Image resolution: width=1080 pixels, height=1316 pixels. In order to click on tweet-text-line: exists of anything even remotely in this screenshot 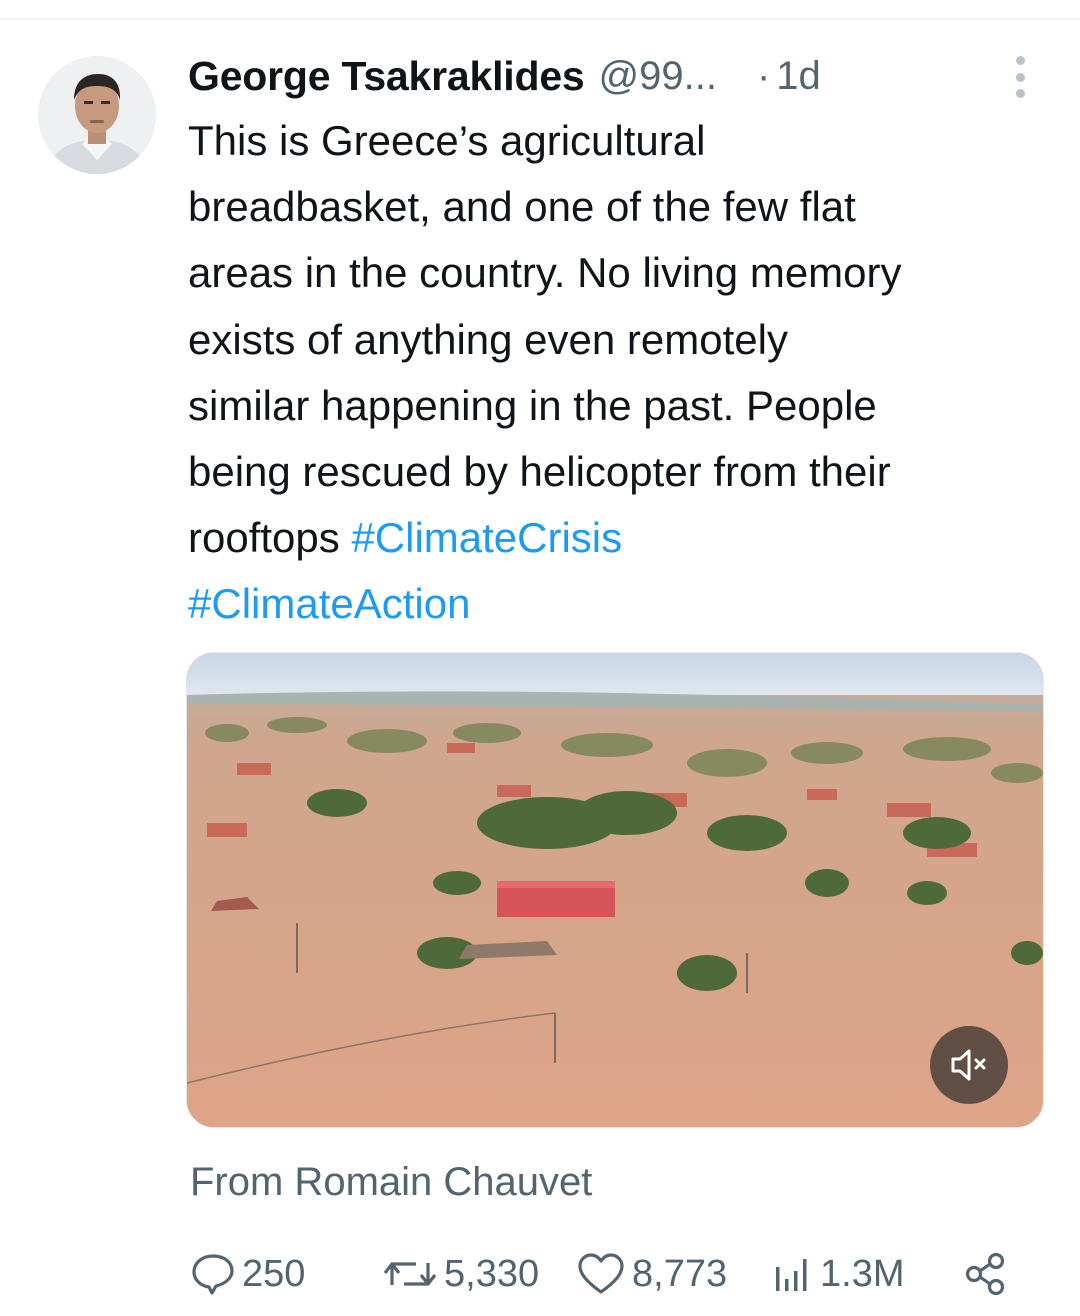, I will do `click(488, 339)`.